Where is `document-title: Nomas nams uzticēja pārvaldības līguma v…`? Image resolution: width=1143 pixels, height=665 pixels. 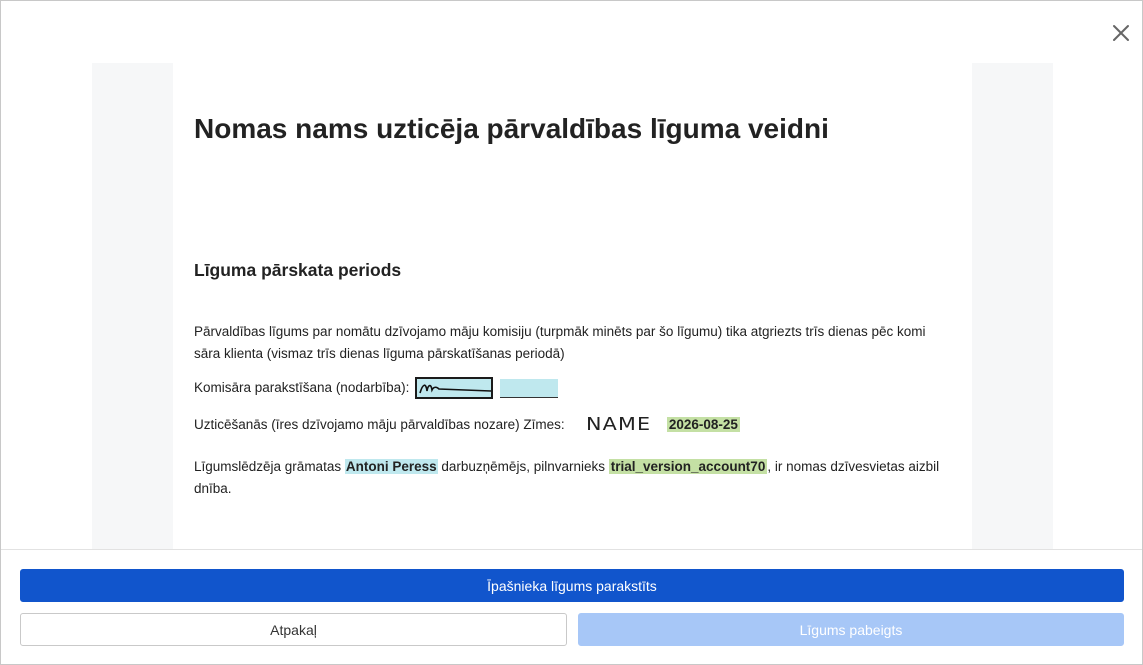 document-title: Nomas nams uzticēja pārvaldības līguma v… is located at coordinates (511, 128).